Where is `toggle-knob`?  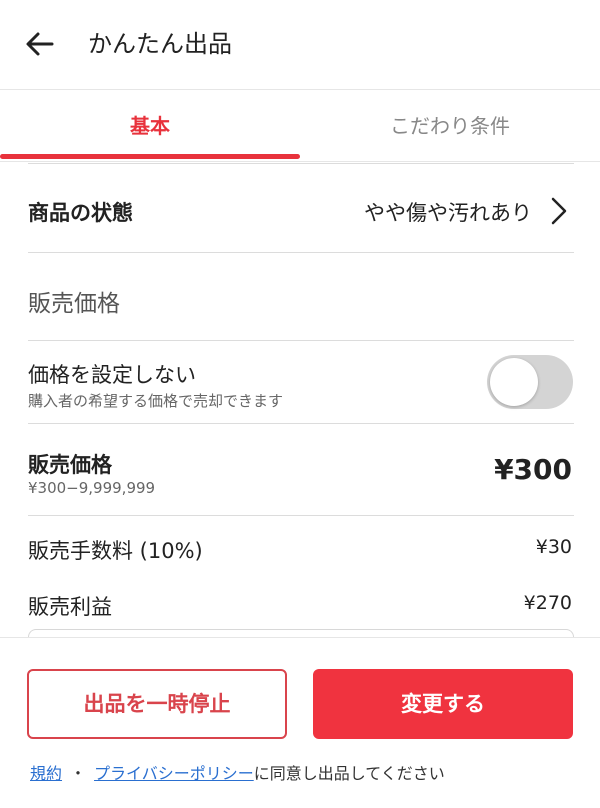 toggle-knob is located at coordinates (514, 382).